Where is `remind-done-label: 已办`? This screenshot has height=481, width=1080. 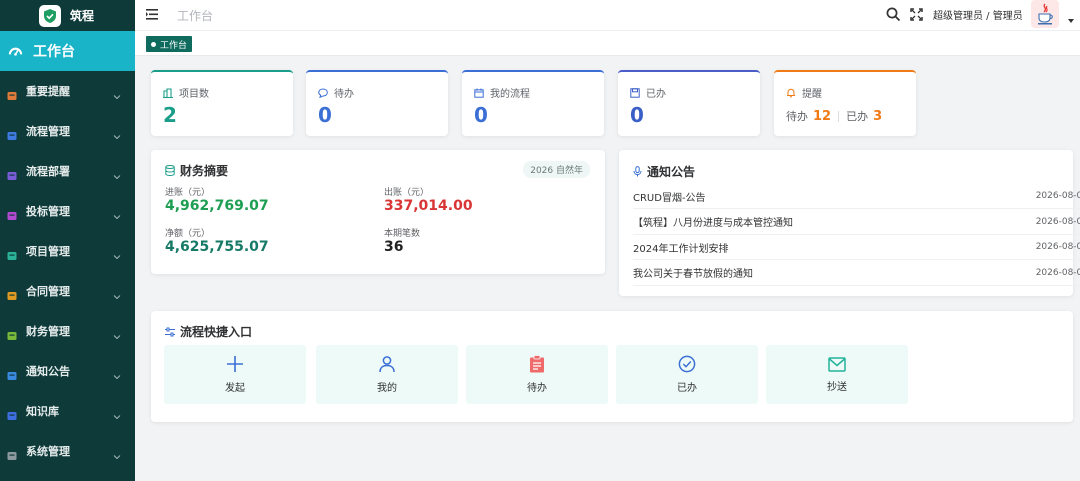 remind-done-label: 已办 is located at coordinates (857, 116).